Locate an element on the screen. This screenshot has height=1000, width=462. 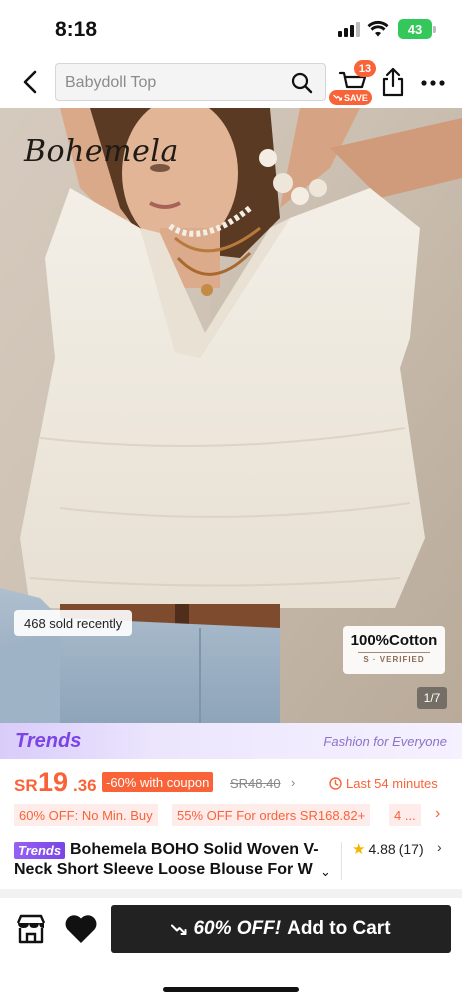
image-page-indicator: 1/7 is located at coordinates (432, 698).